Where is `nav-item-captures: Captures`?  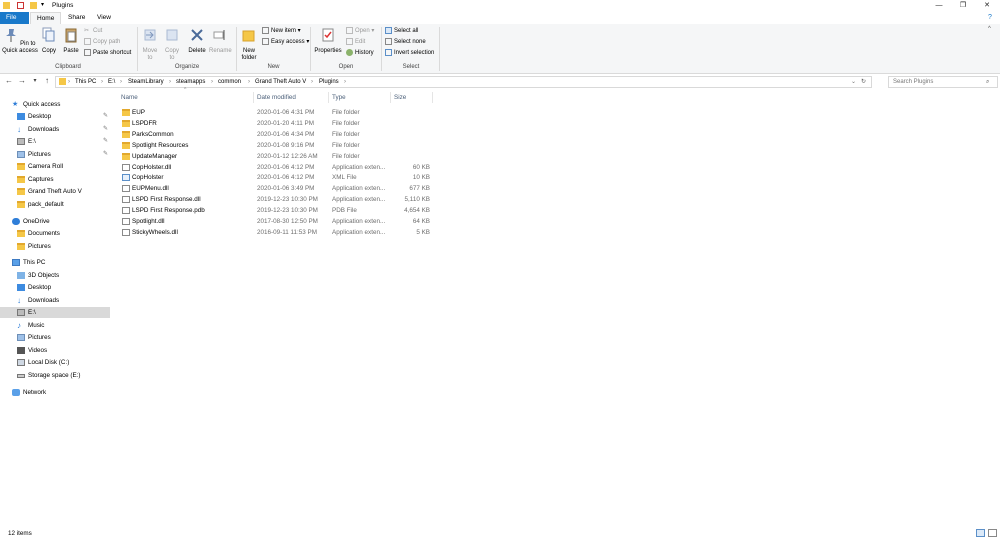
nav-item-captures: Captures is located at coordinates (55, 179).